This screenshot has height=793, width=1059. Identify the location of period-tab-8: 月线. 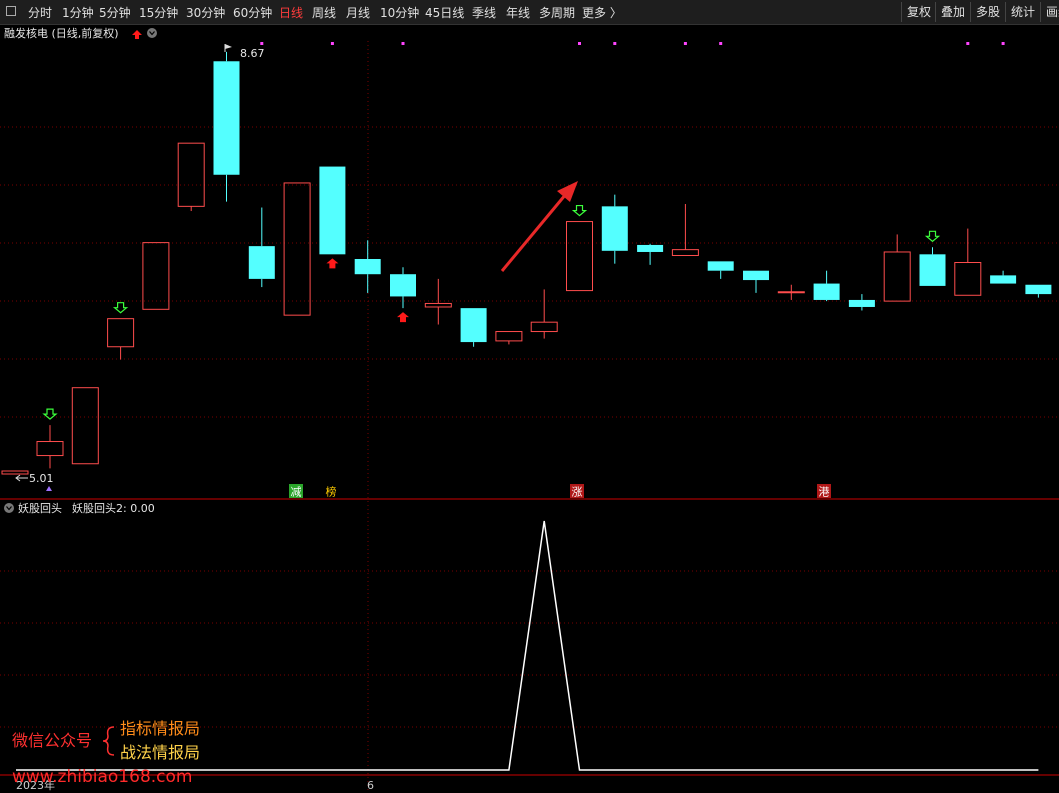
(358, 12).